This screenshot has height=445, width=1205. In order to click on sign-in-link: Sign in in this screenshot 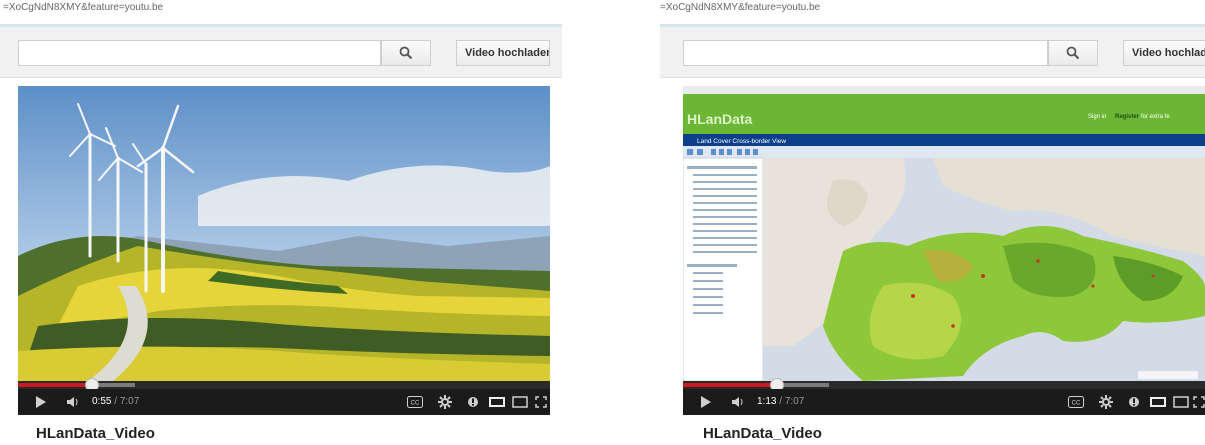, I will do `click(1097, 117)`.